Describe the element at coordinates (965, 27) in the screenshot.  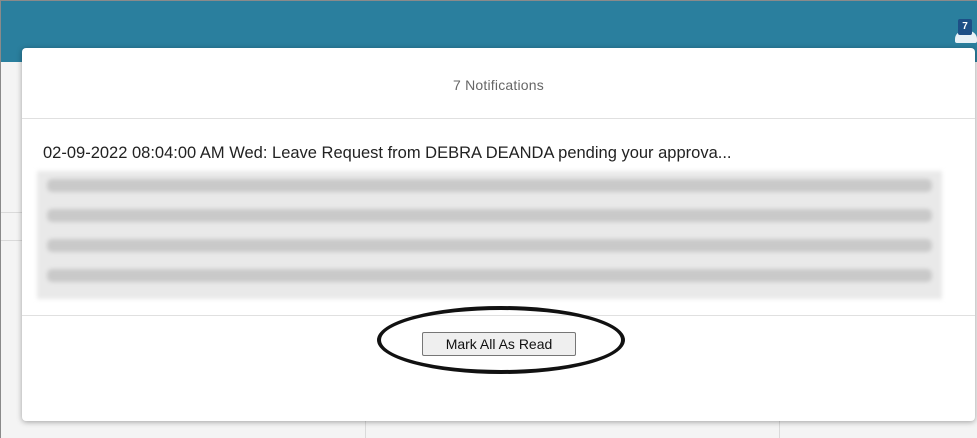
I see `notification-count-badge: 7` at that location.